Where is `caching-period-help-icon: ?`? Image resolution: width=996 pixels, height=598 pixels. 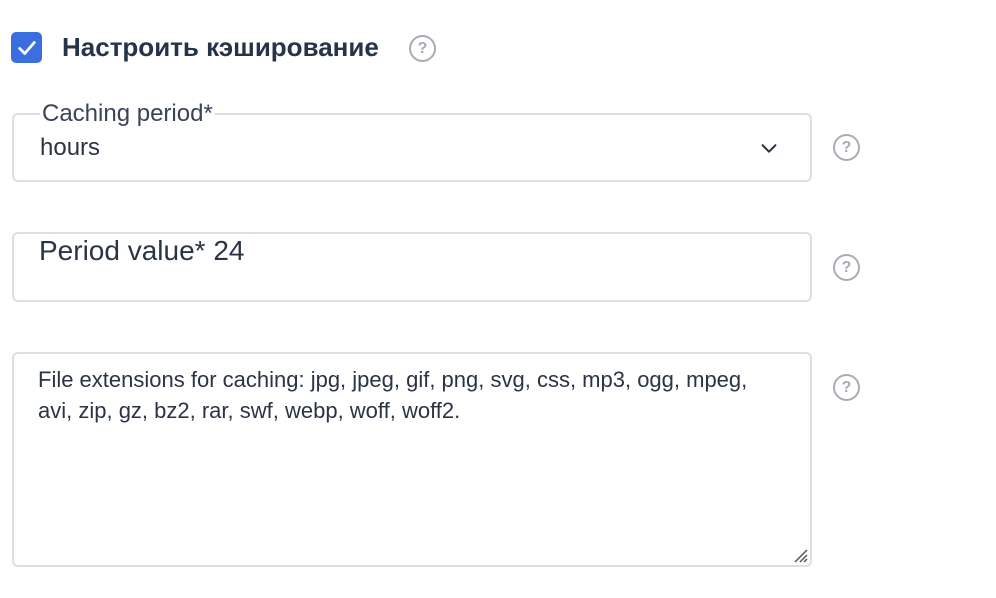
caching-period-help-icon: ? is located at coordinates (846, 147).